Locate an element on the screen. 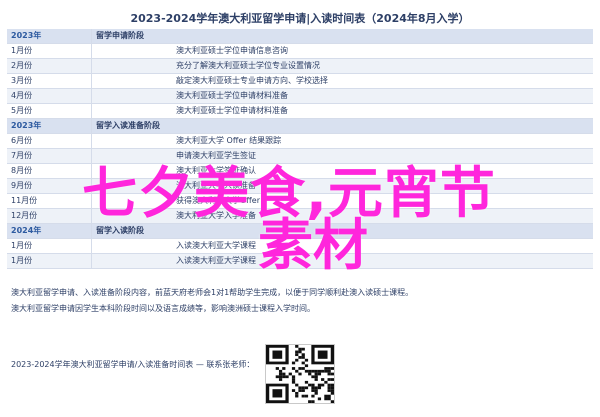 The height and width of the screenshot is (417, 600). table-row: 11月份 获得澳大利亚大学Offer is located at coordinates (300, 201).